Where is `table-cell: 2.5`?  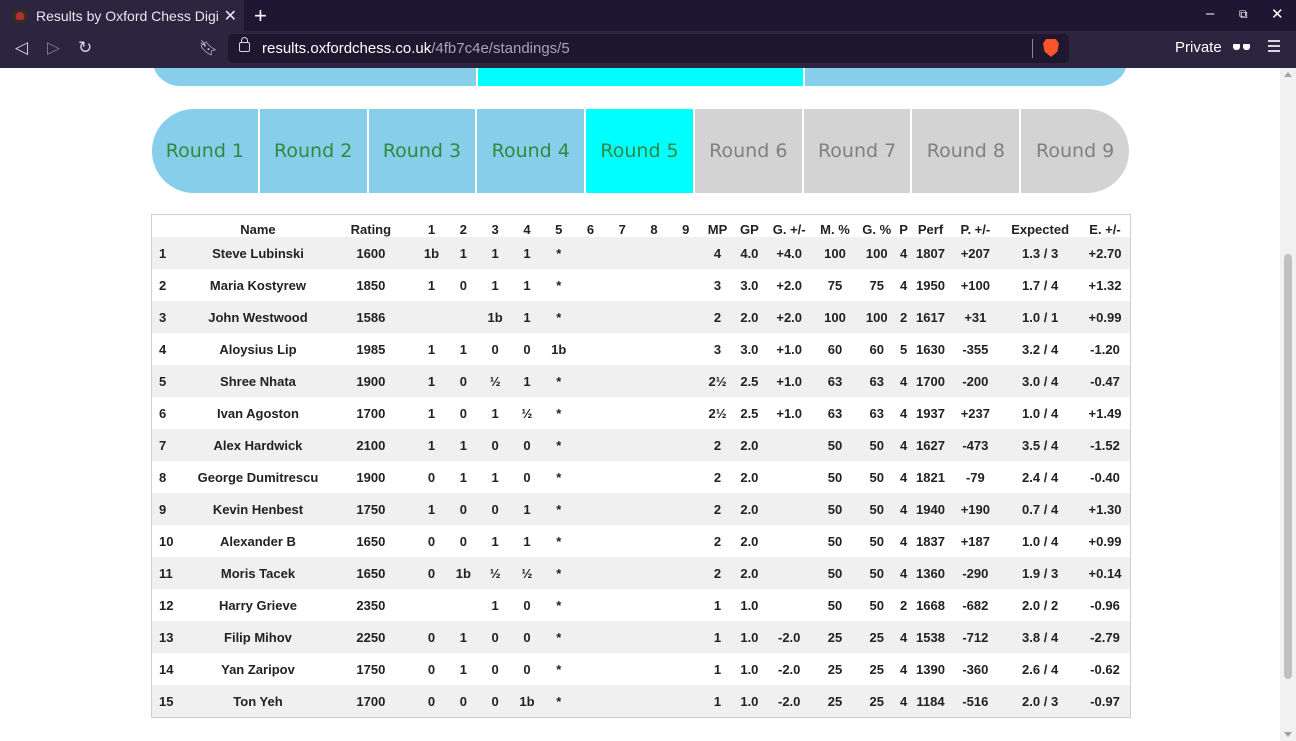 table-cell: 2.5 is located at coordinates (749, 413).